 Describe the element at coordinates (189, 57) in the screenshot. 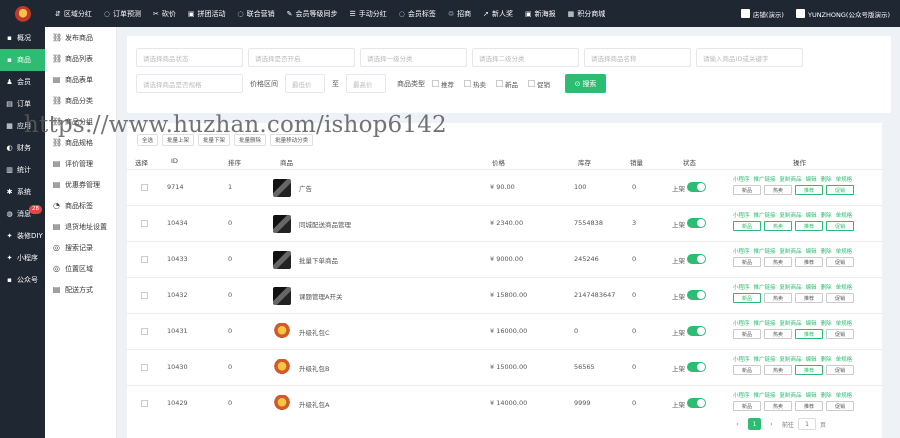

I see `filter-select: 请选择商品状态` at that location.